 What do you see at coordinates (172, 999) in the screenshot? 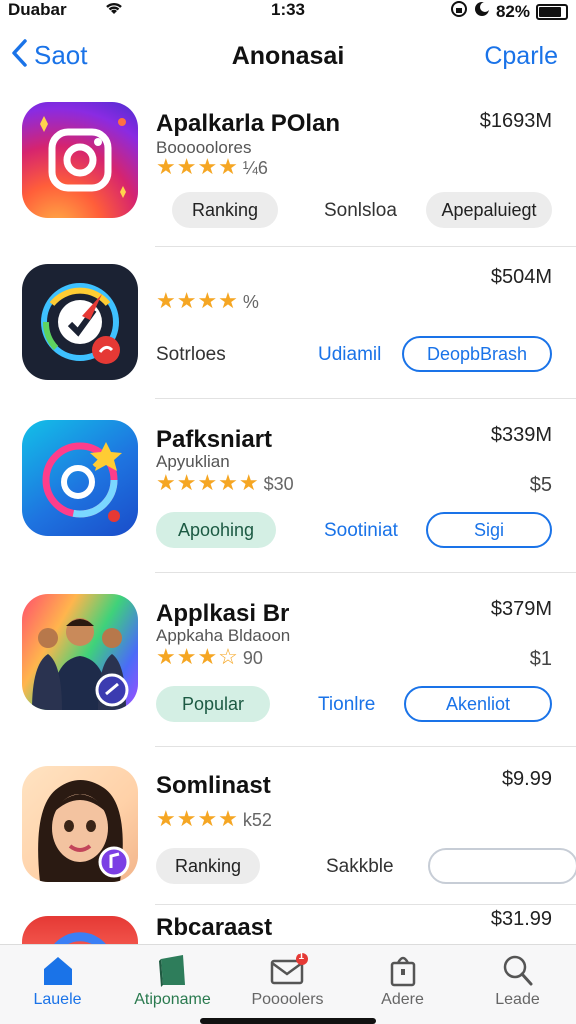
I see `tab-label: Atiponame` at bounding box center [172, 999].